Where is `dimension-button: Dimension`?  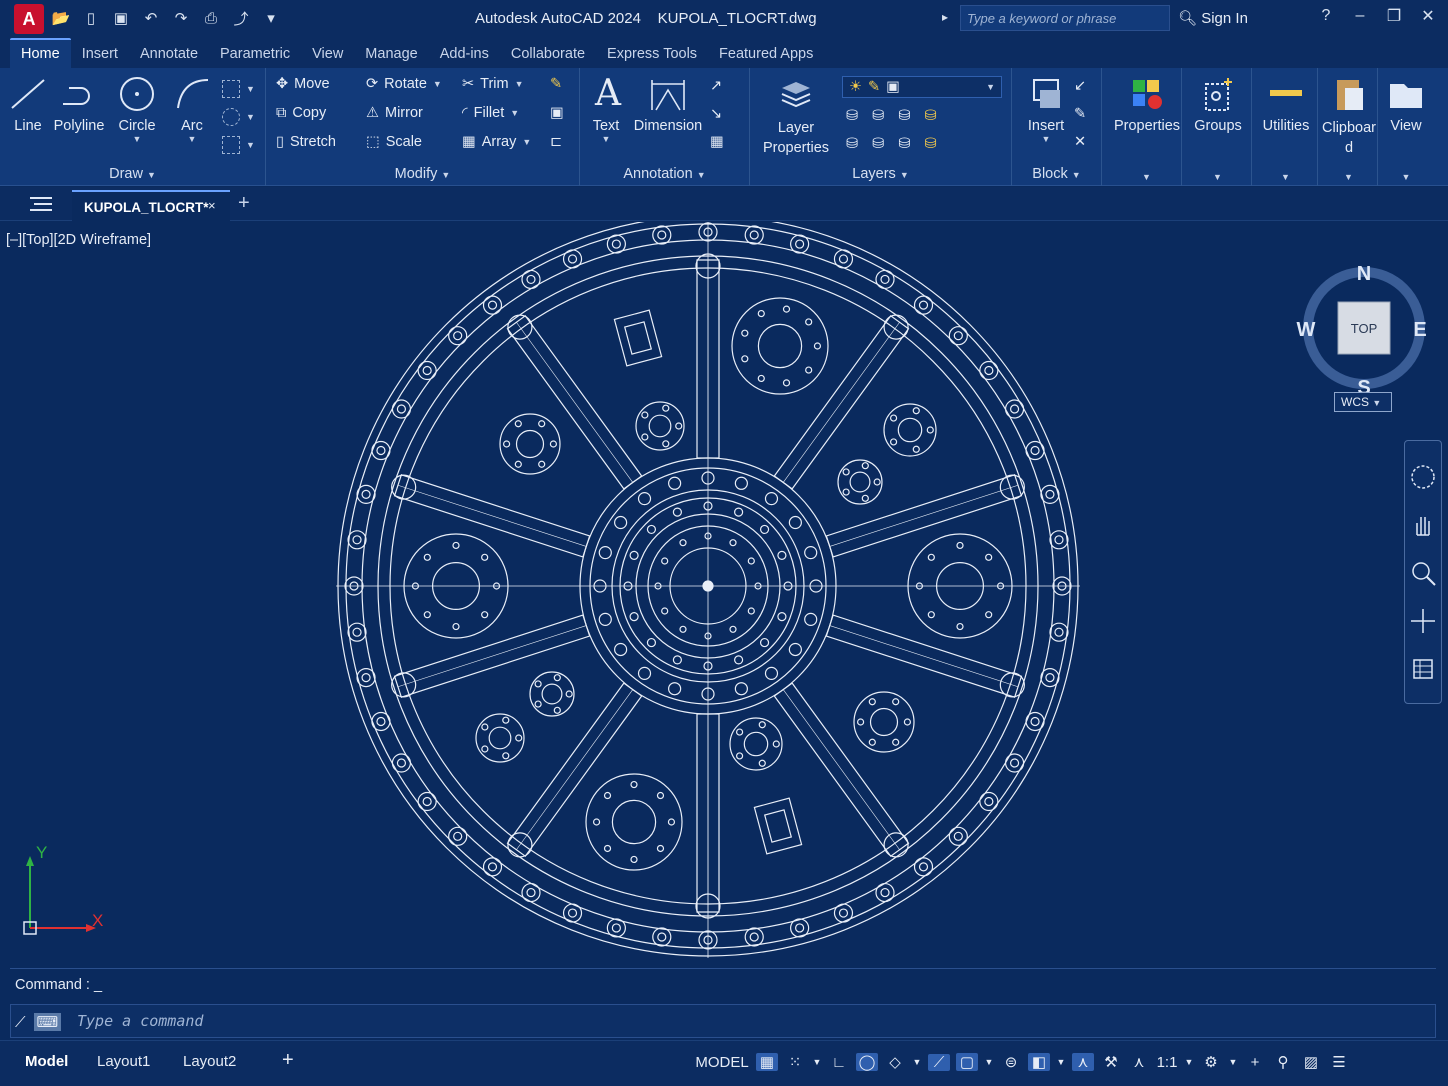 dimension-button: Dimension is located at coordinates (668, 104).